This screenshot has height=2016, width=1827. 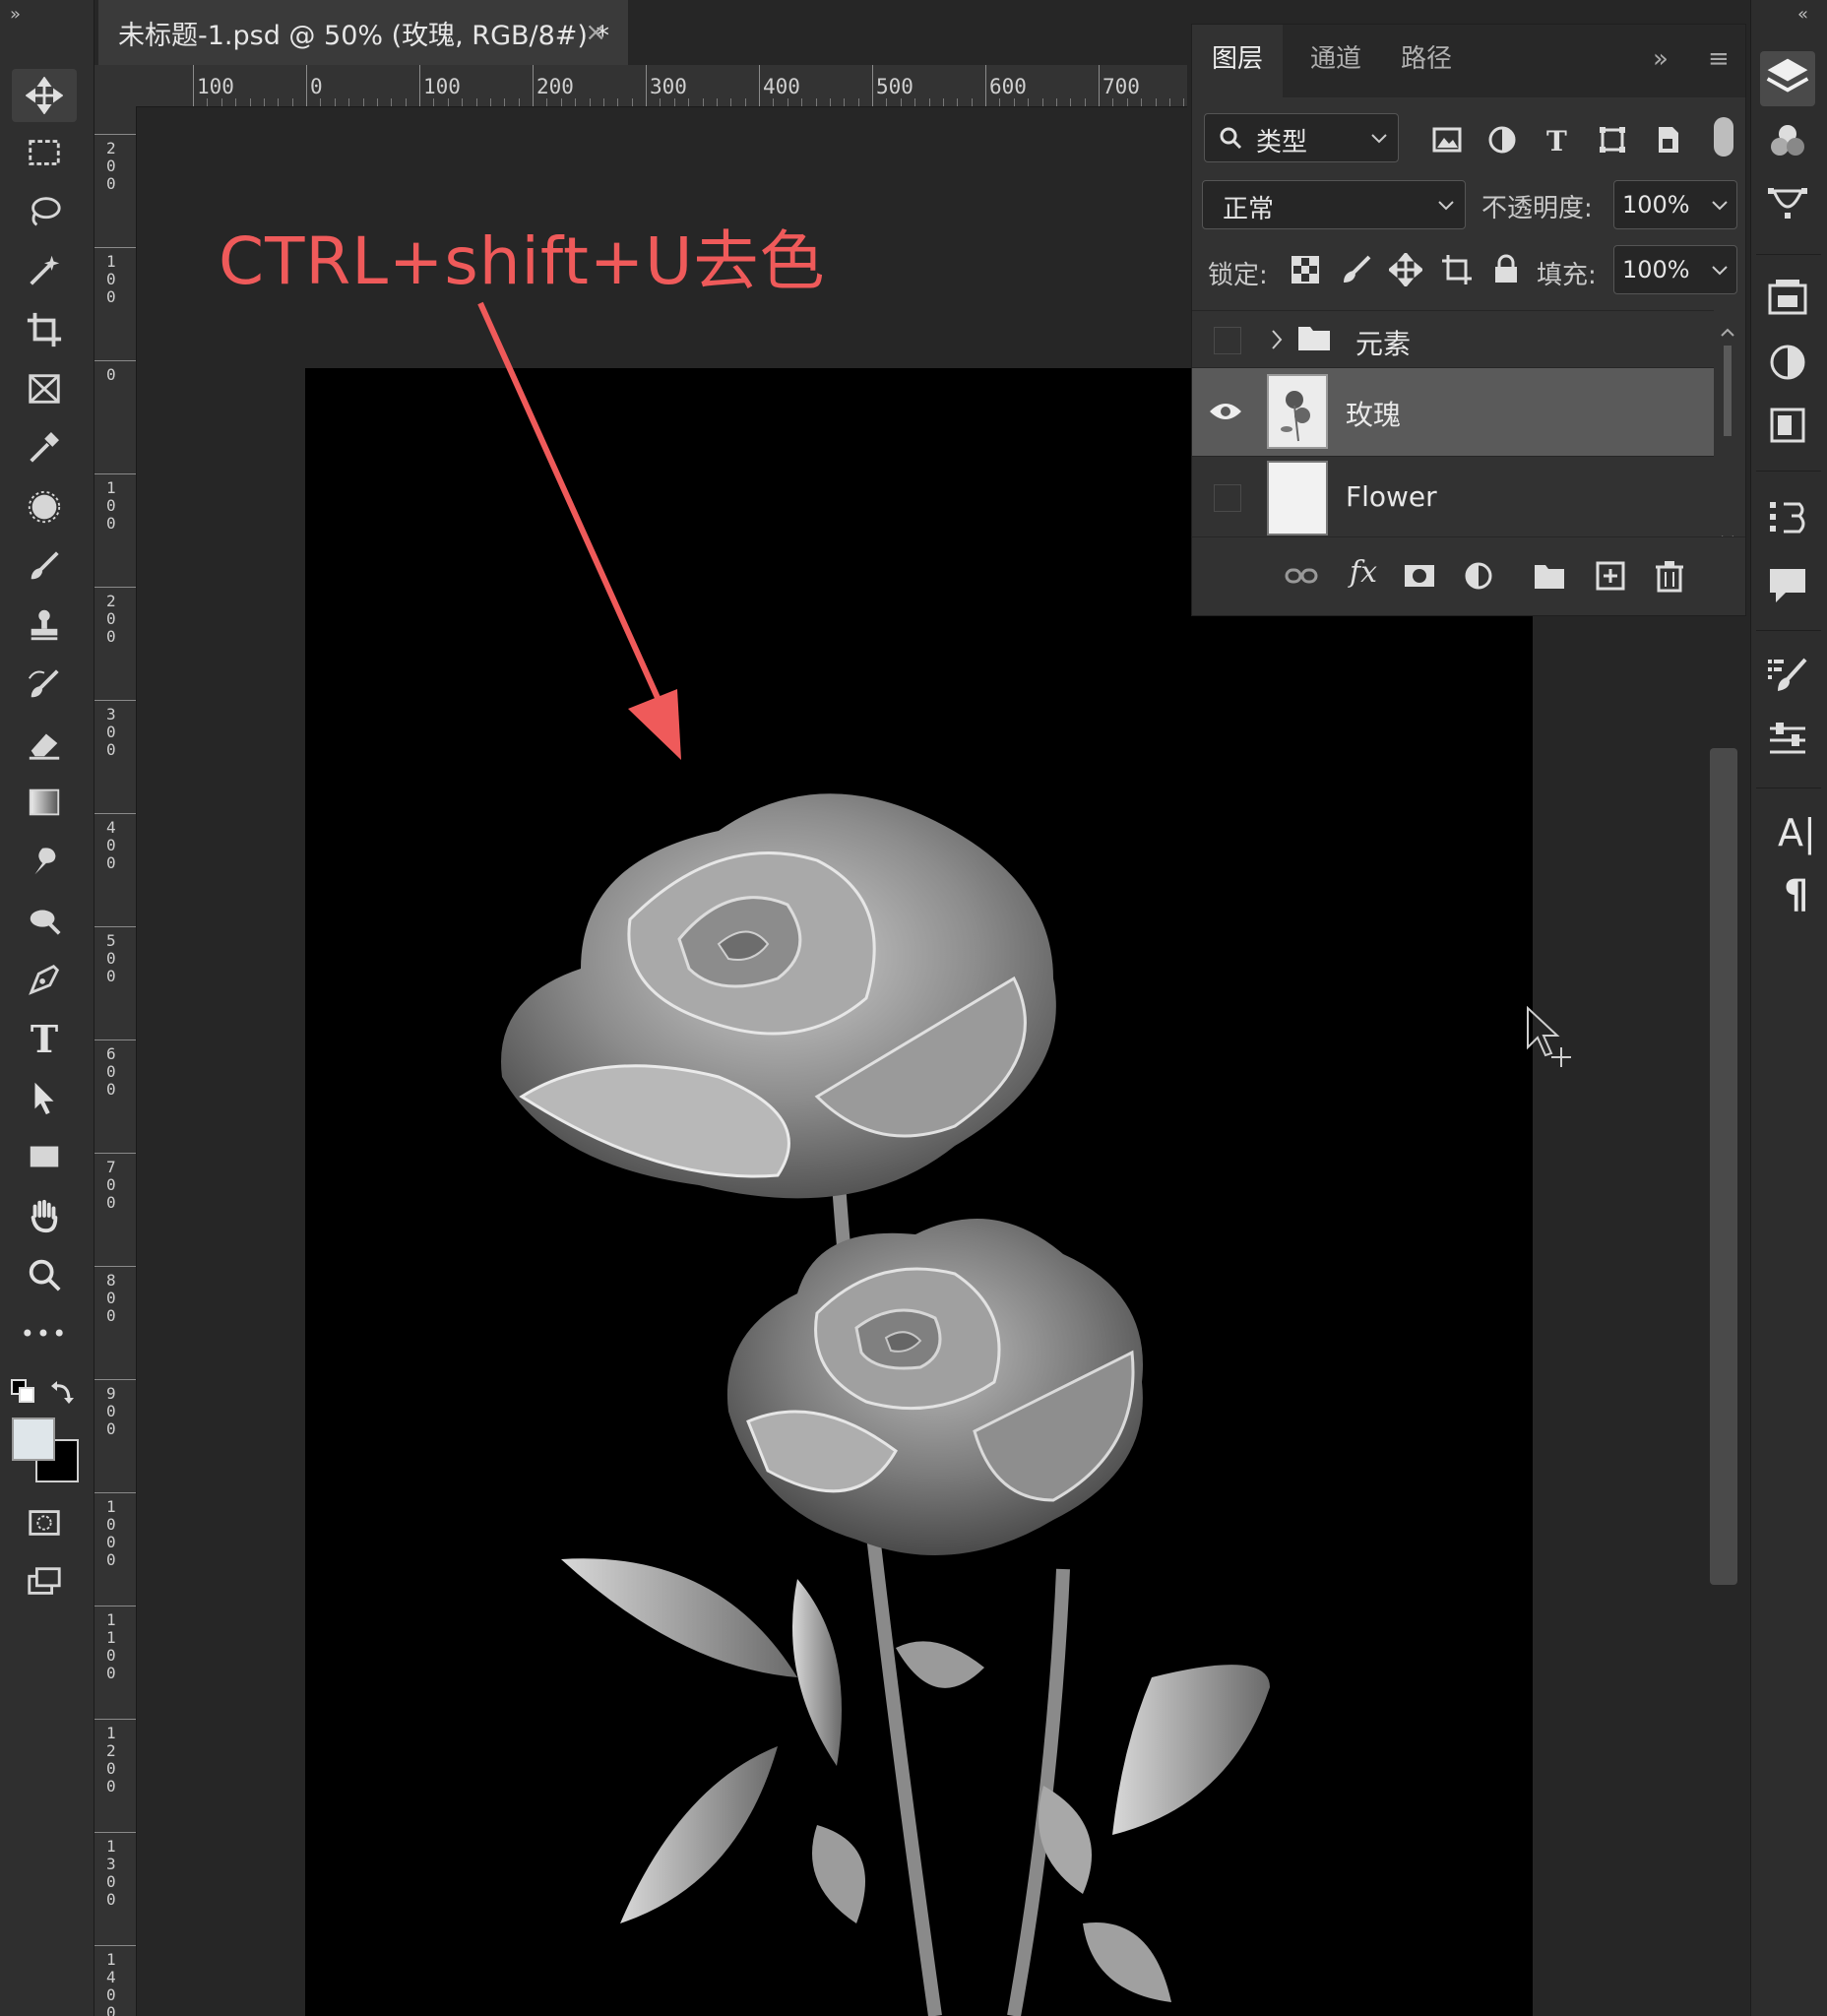 What do you see at coordinates (111, 619) in the screenshot?
I see `ruler-label: 200` at bounding box center [111, 619].